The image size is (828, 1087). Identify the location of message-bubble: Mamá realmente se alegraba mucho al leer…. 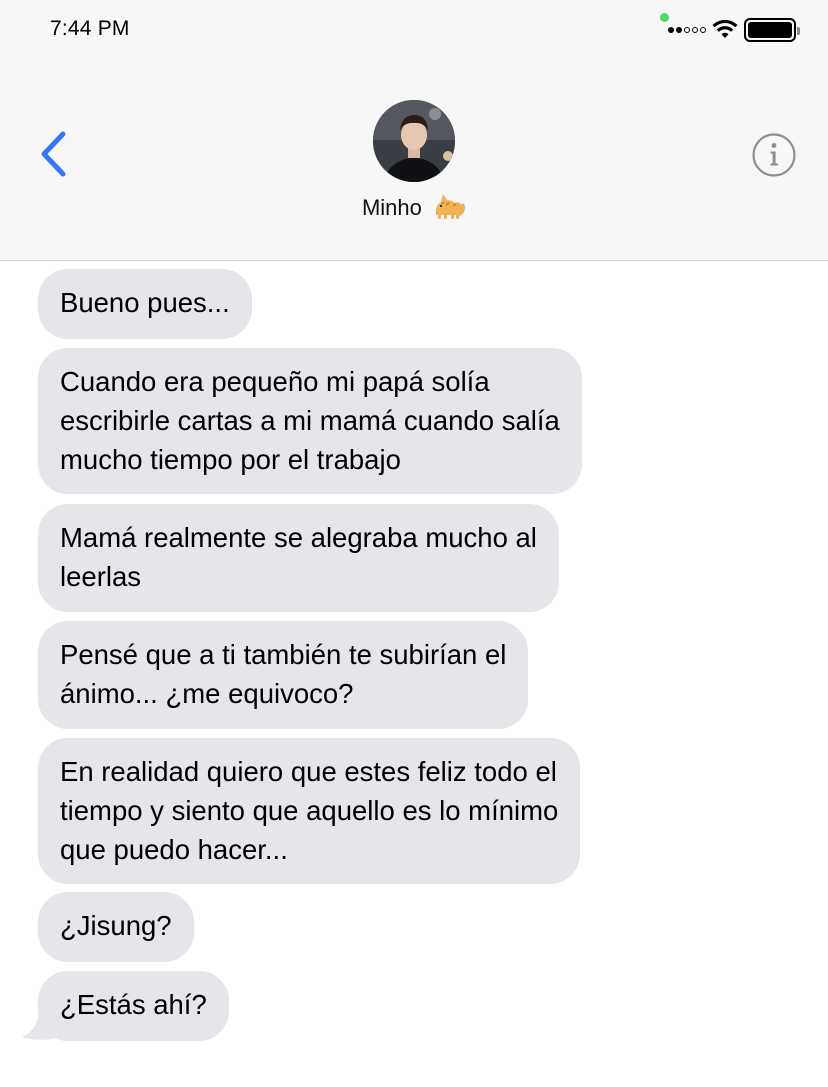
(298, 558).